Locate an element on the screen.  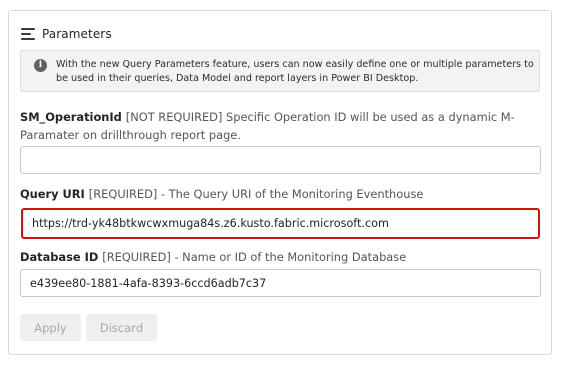
field-name: Database ID is located at coordinates (59, 257).